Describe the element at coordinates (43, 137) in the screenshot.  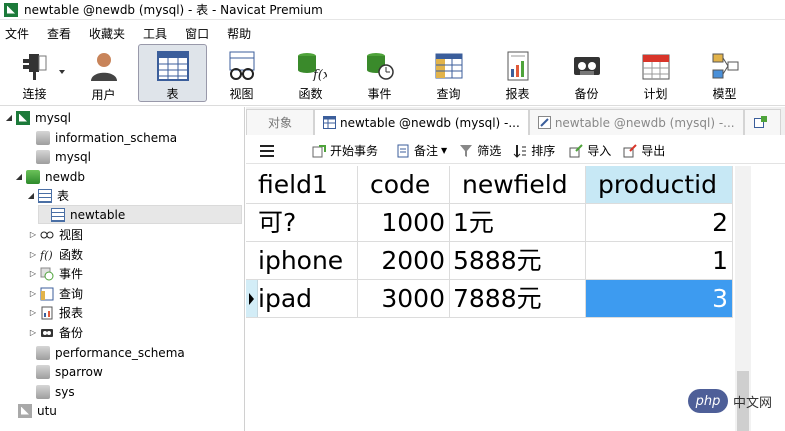
I see `database-icon` at that location.